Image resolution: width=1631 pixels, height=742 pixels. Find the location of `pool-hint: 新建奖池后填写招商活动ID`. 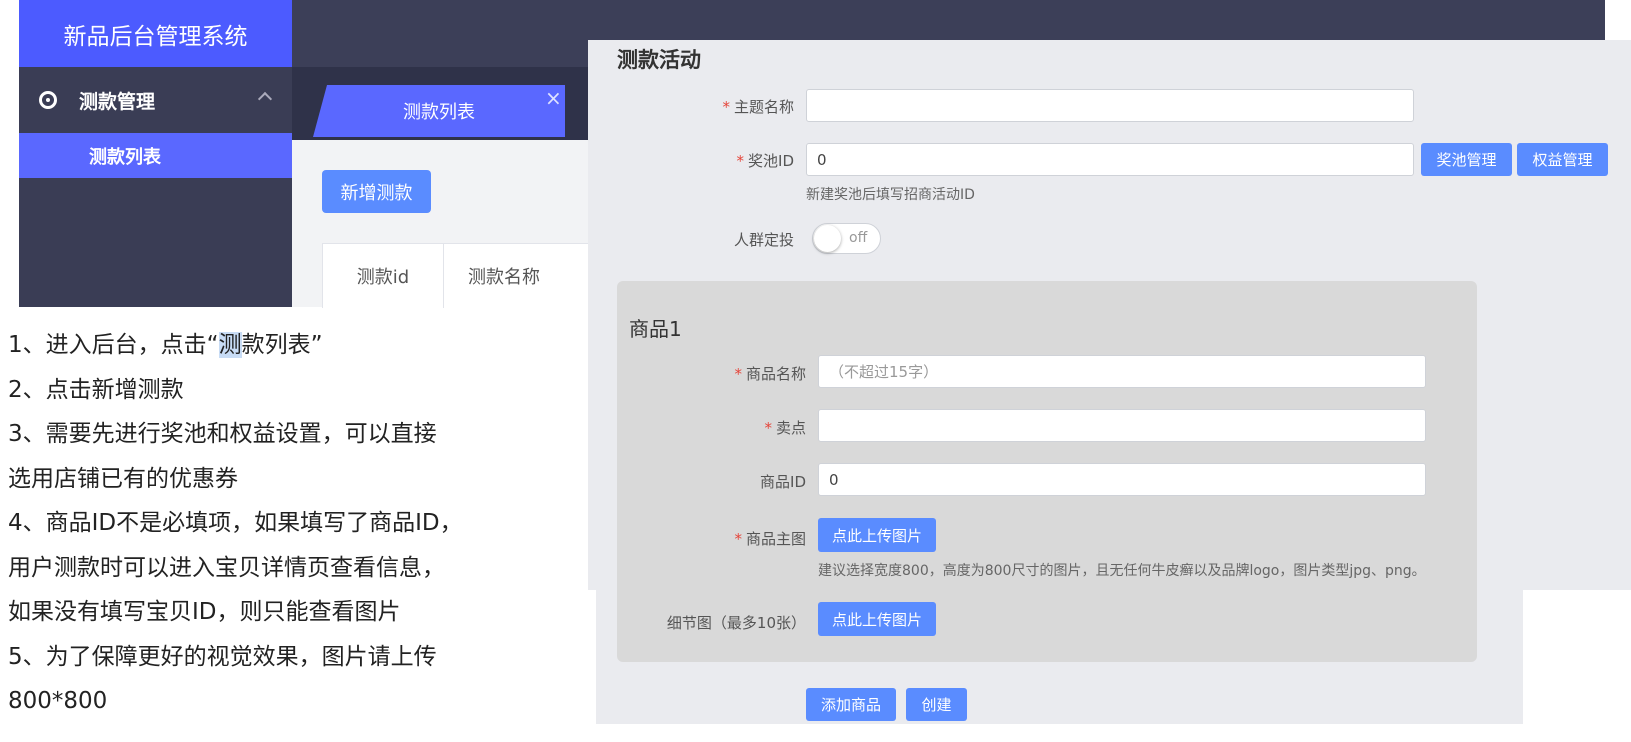

pool-hint: 新建奖池后填写招商活动ID is located at coordinates (890, 195).